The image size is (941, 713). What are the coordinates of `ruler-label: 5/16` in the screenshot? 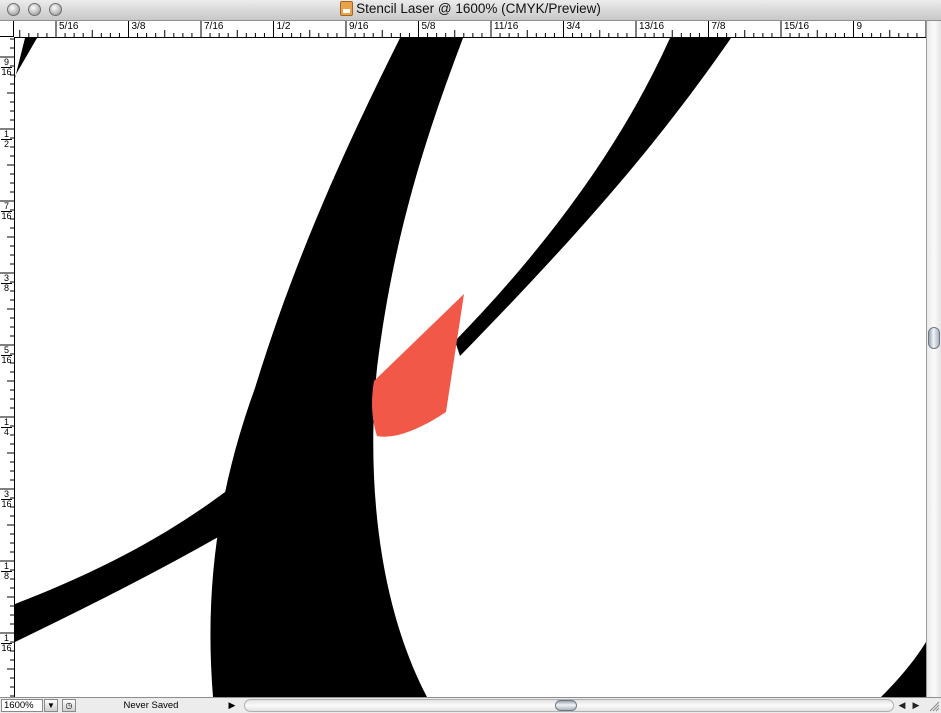 It's located at (69, 26).